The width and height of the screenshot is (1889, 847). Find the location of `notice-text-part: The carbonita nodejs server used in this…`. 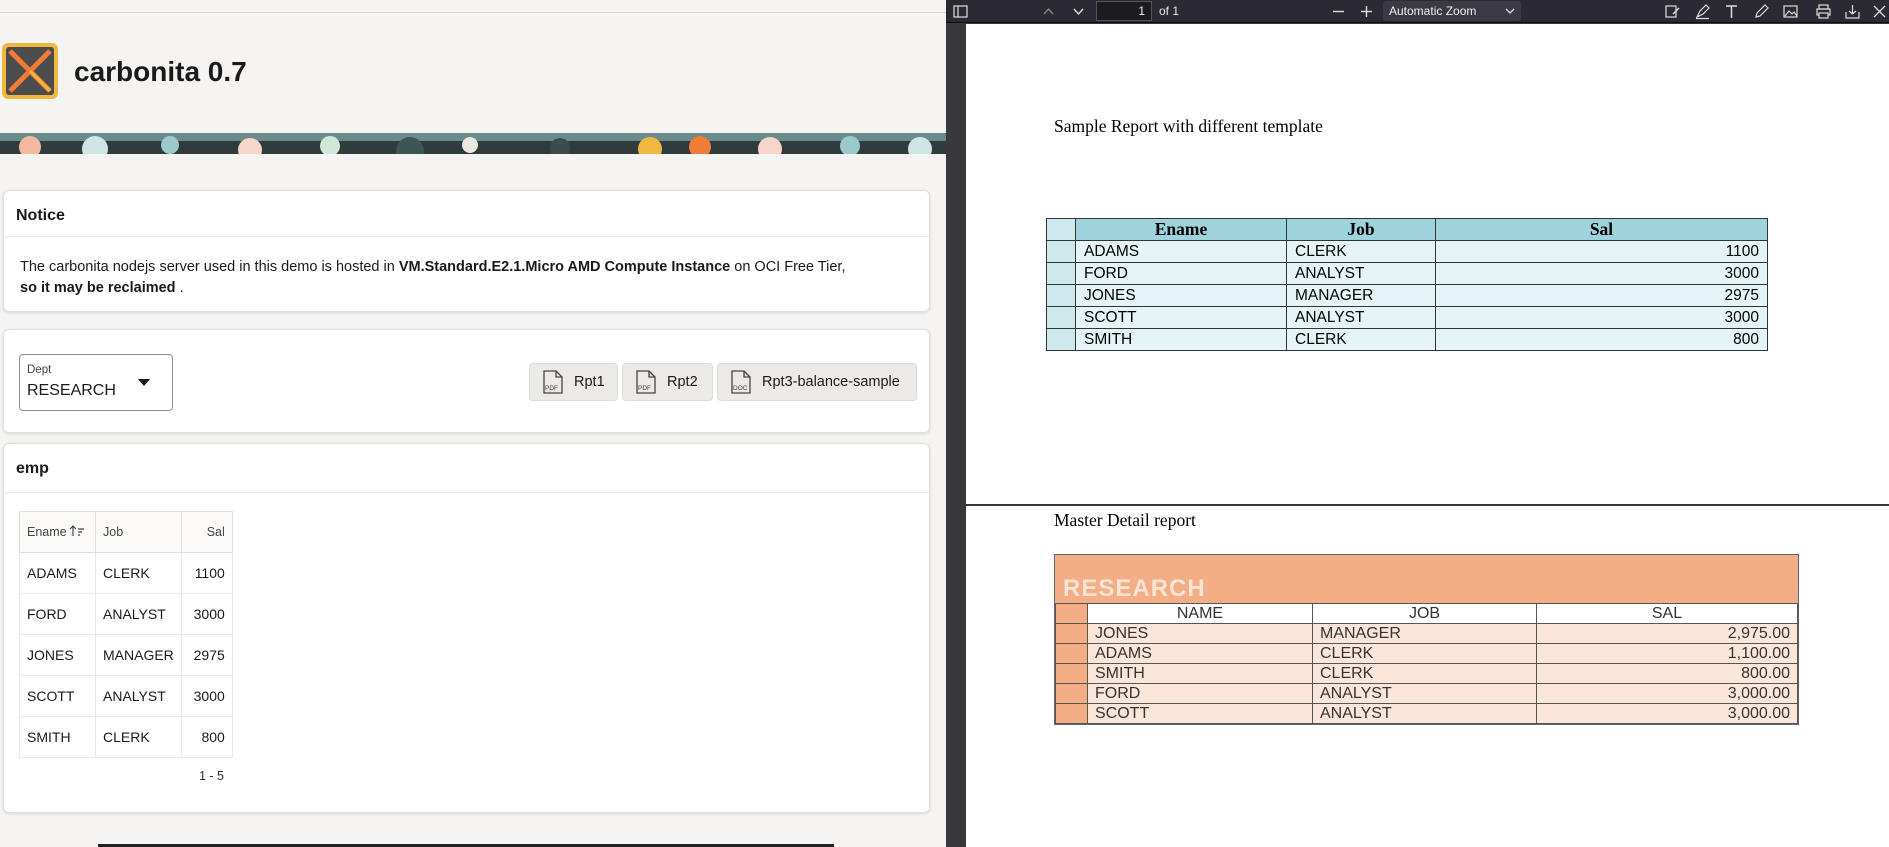

notice-text-part: The carbonita nodejs server used in this… is located at coordinates (209, 267).